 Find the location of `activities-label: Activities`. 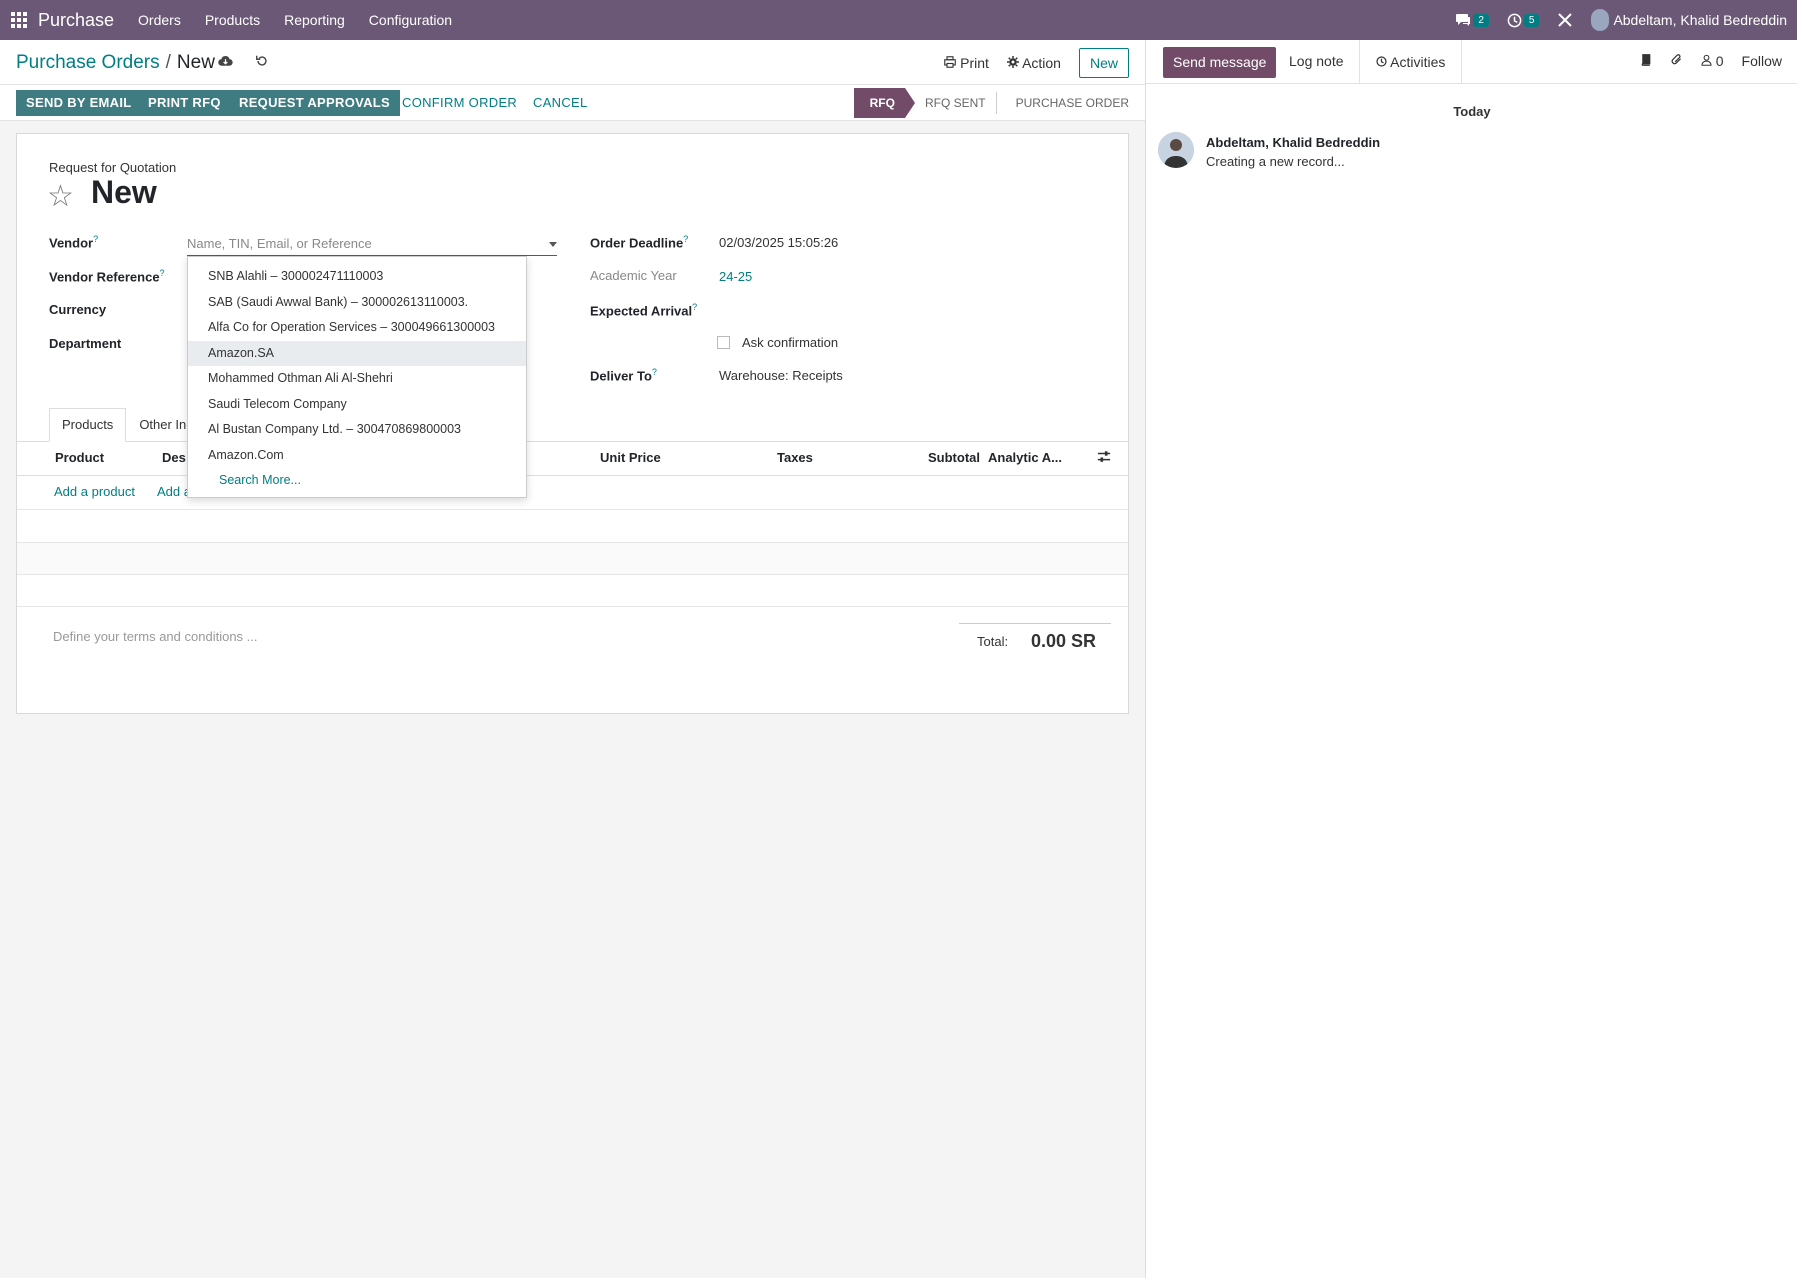

activities-label: Activities is located at coordinates (1418, 62).